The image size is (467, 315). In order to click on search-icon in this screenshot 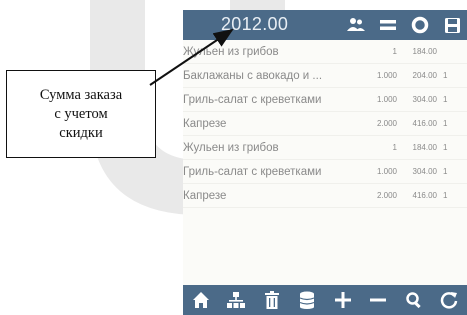, I will do `click(414, 300)`.